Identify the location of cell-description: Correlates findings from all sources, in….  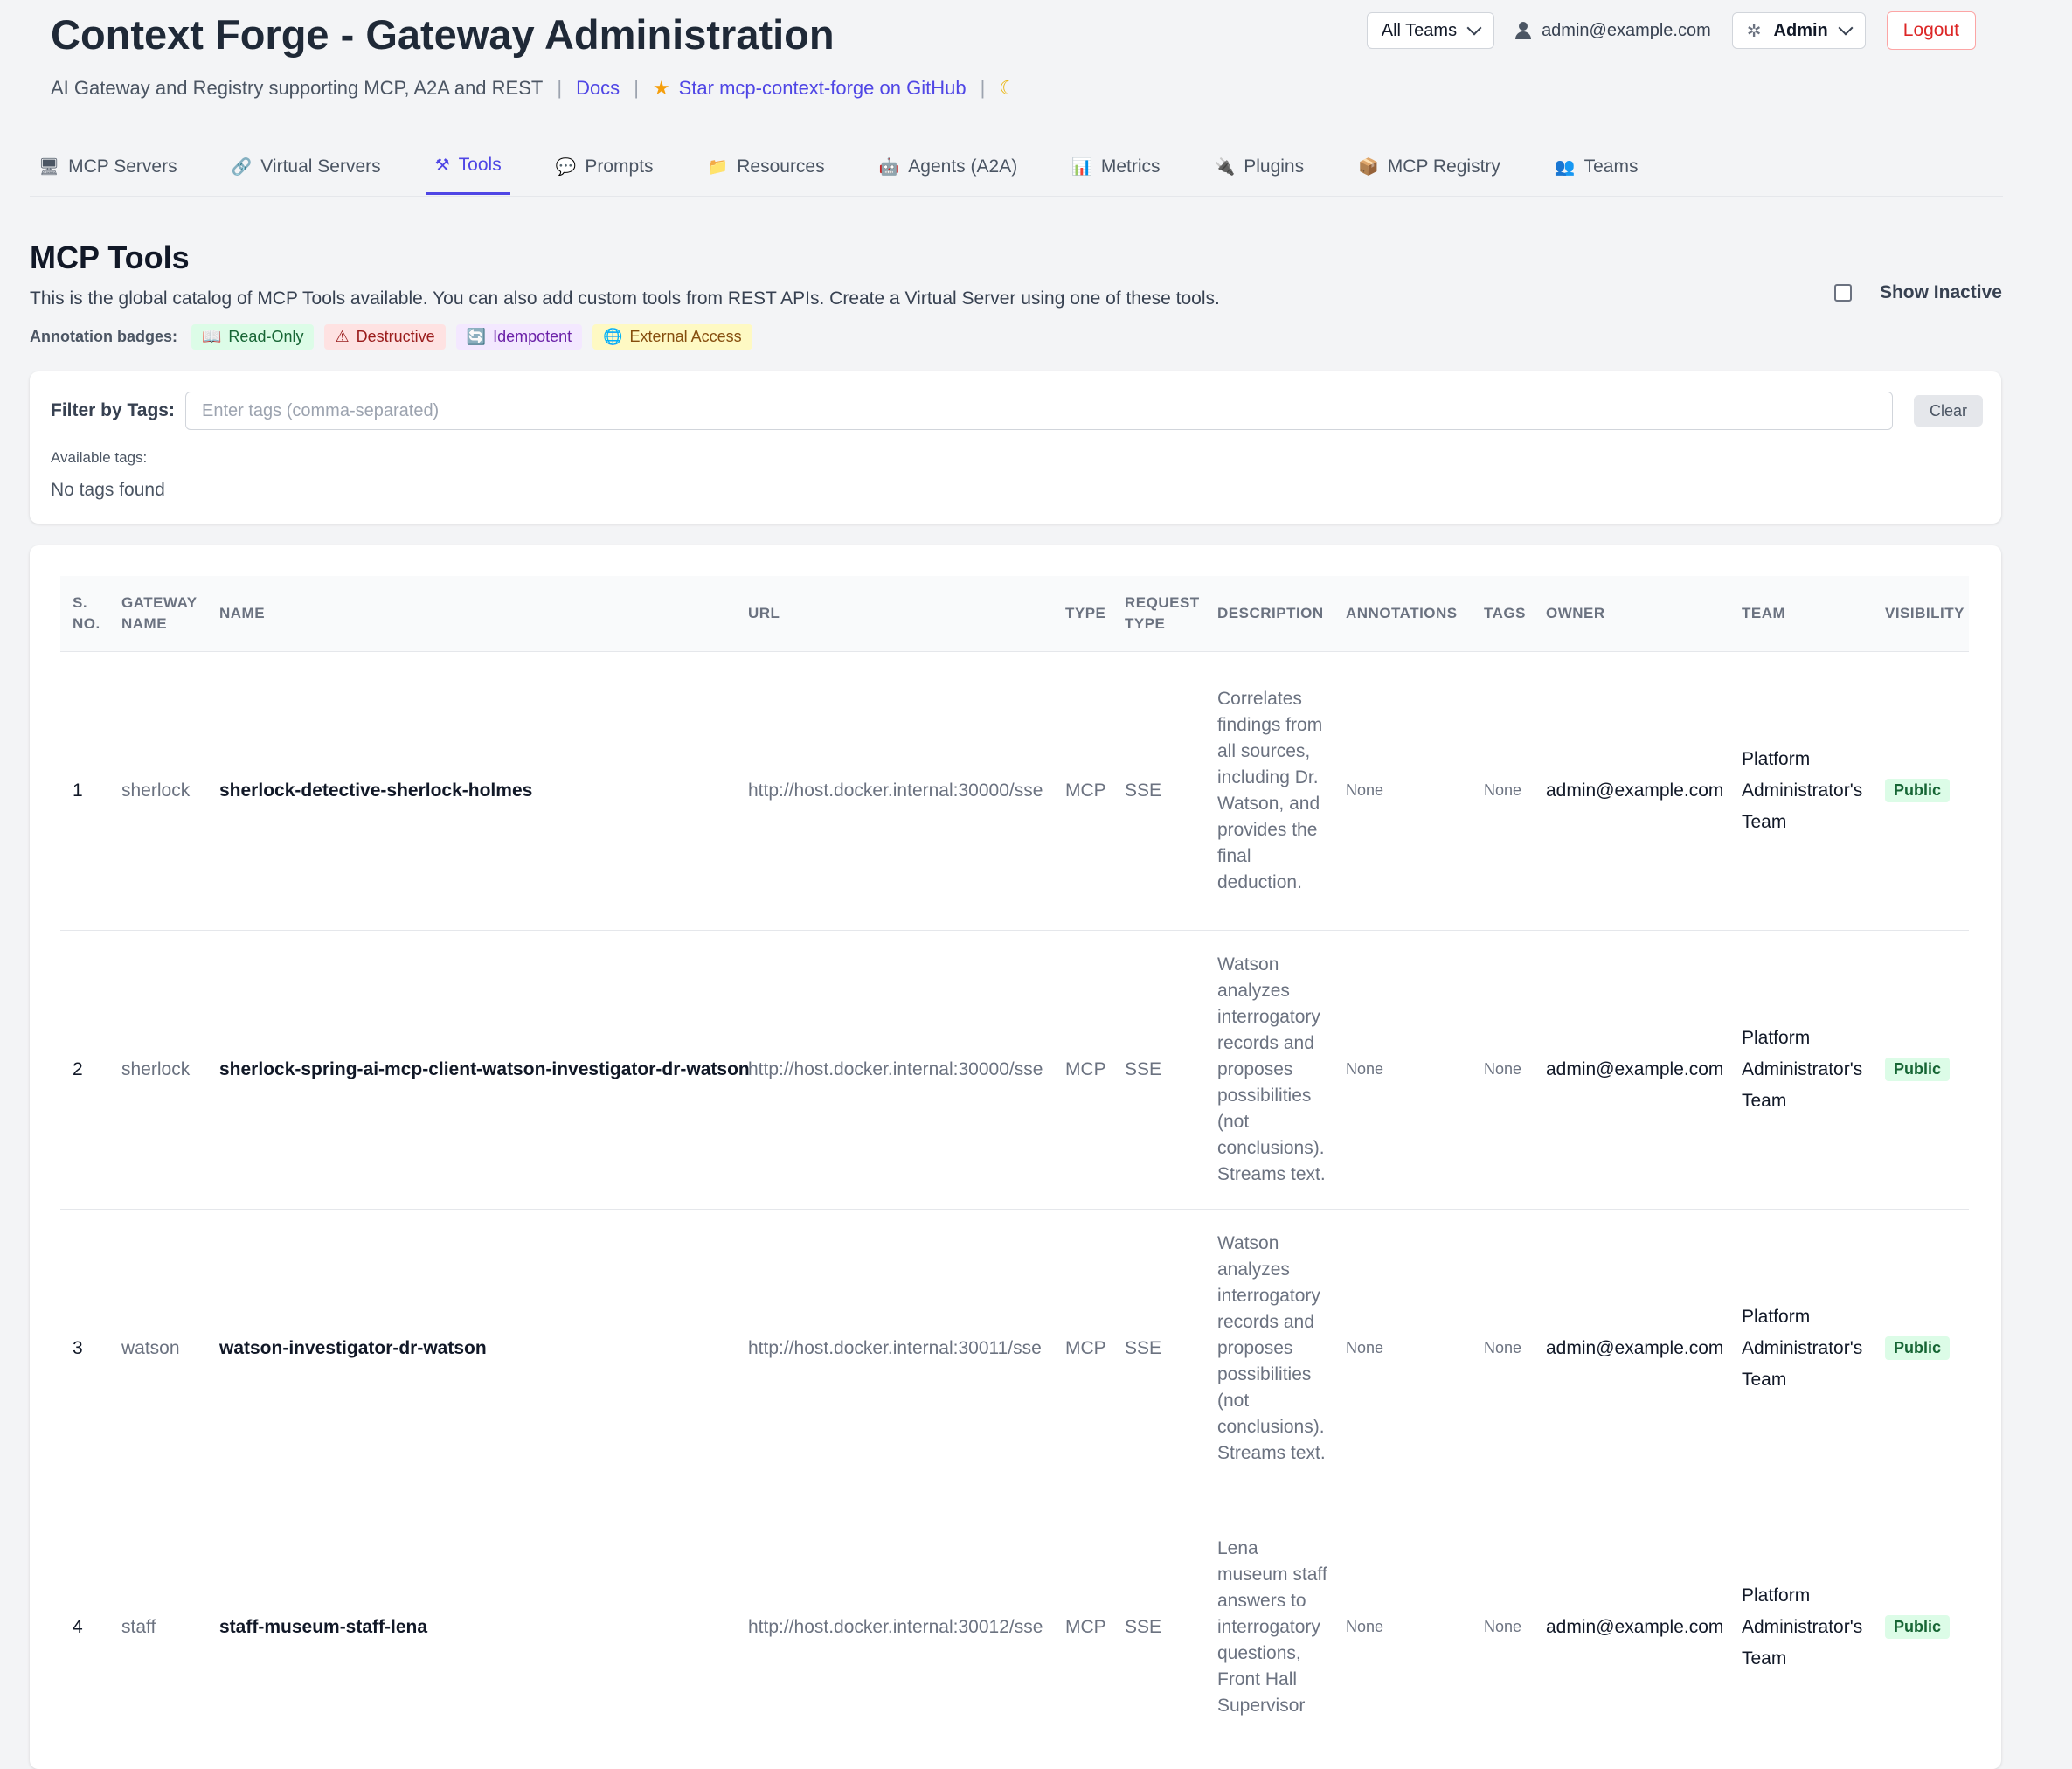
(1270, 790).